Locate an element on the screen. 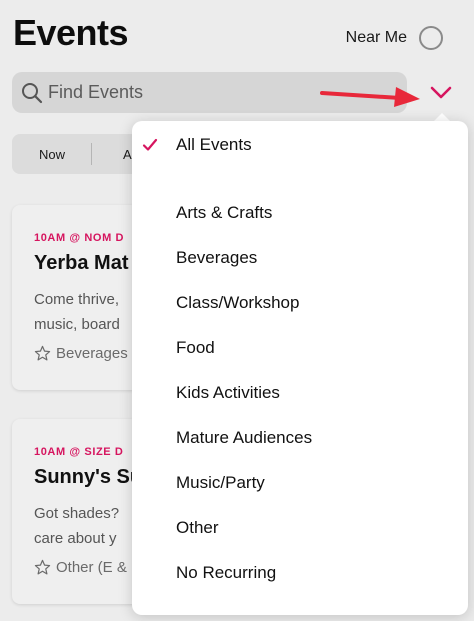  chevron-down-icon is located at coordinates (441, 93).